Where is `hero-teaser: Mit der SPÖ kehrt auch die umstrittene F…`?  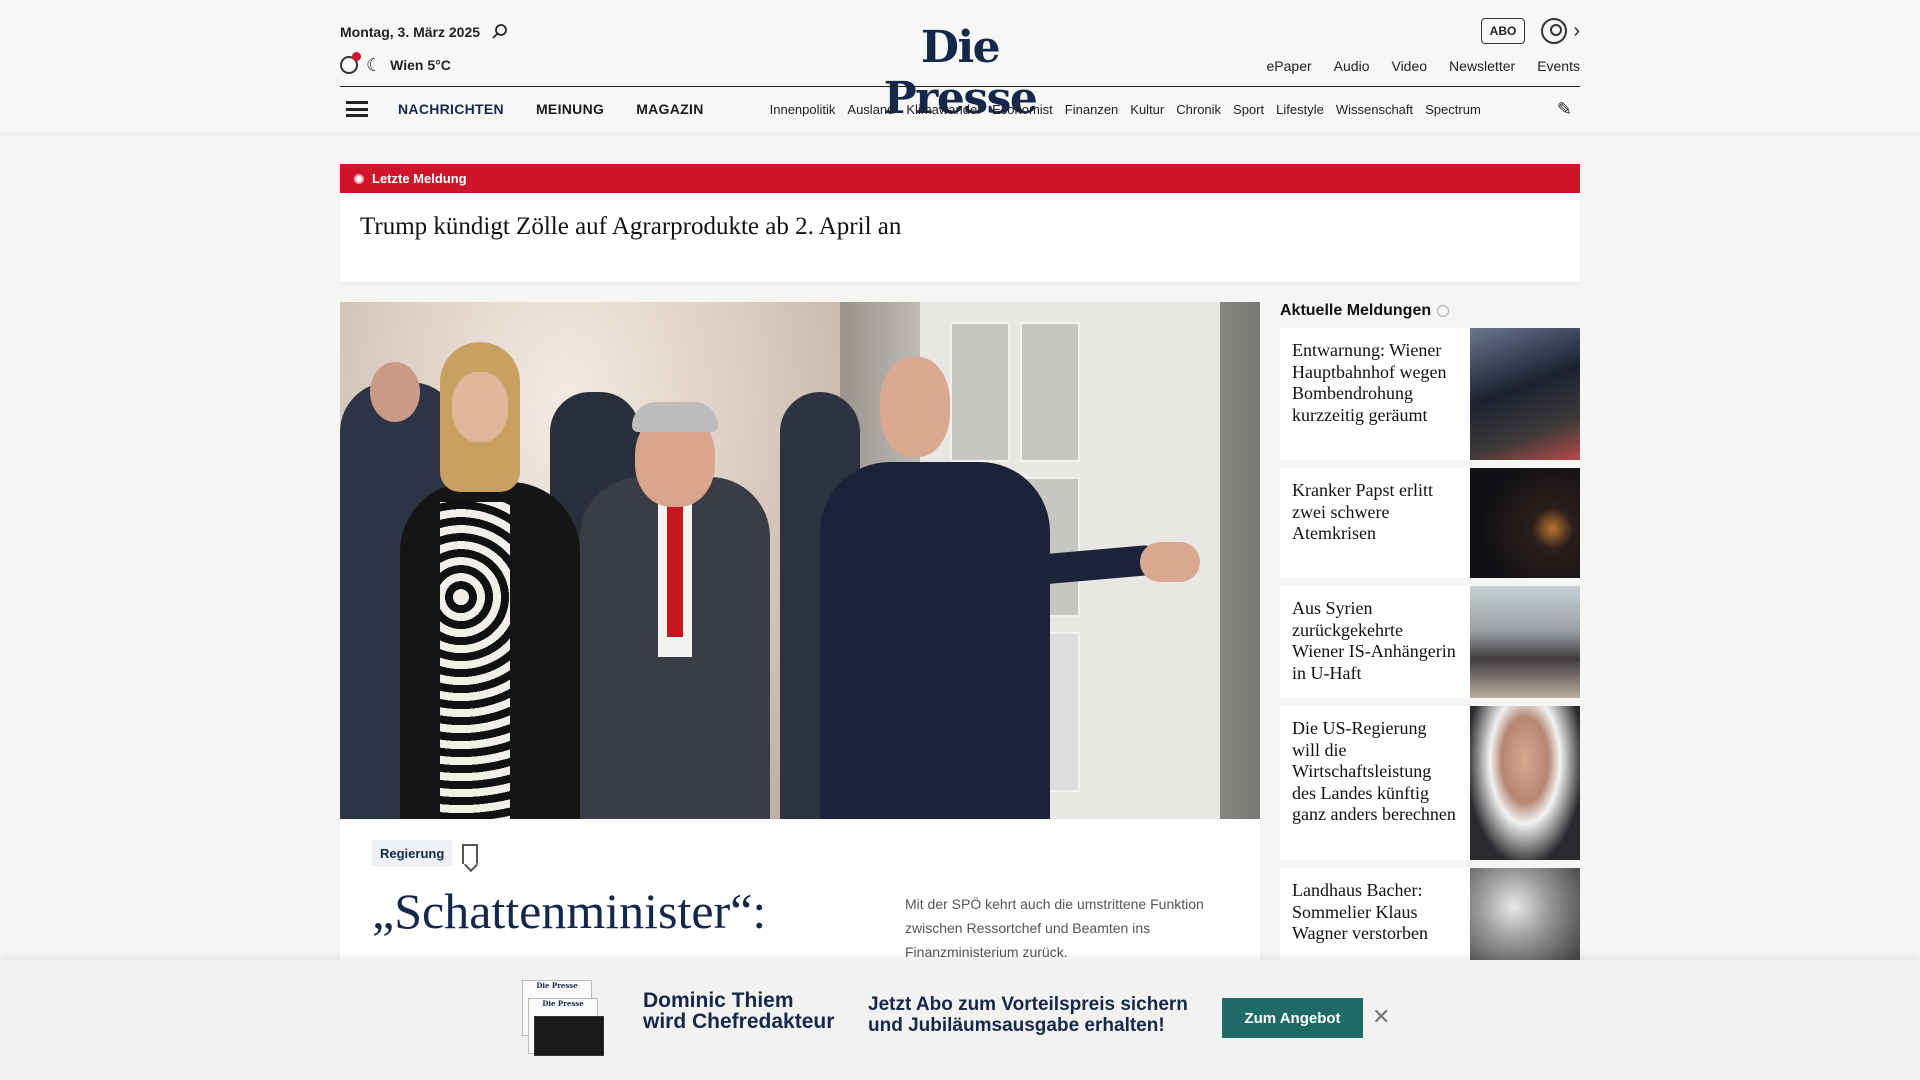 hero-teaser: Mit der SPÖ kehrt auch die umstrittene F… is located at coordinates (1054, 928).